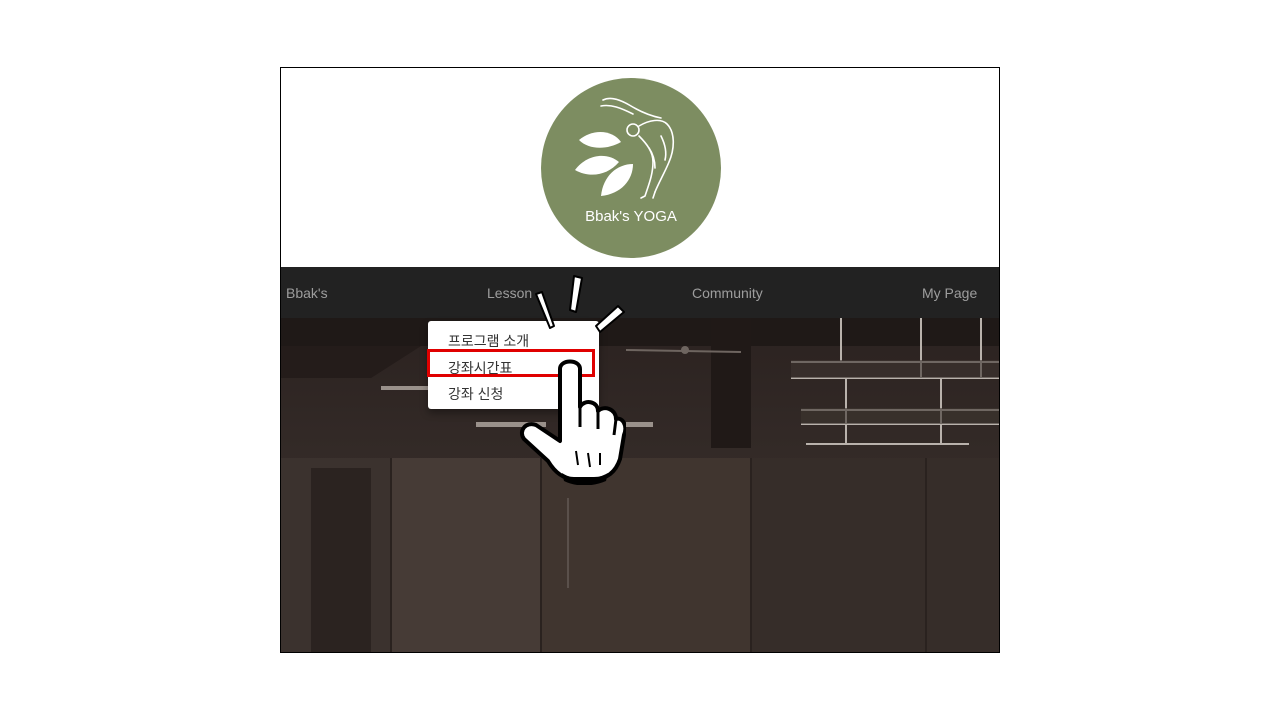  What do you see at coordinates (949, 293) in the screenshot?
I see `nav-item-my-page: My Page` at bounding box center [949, 293].